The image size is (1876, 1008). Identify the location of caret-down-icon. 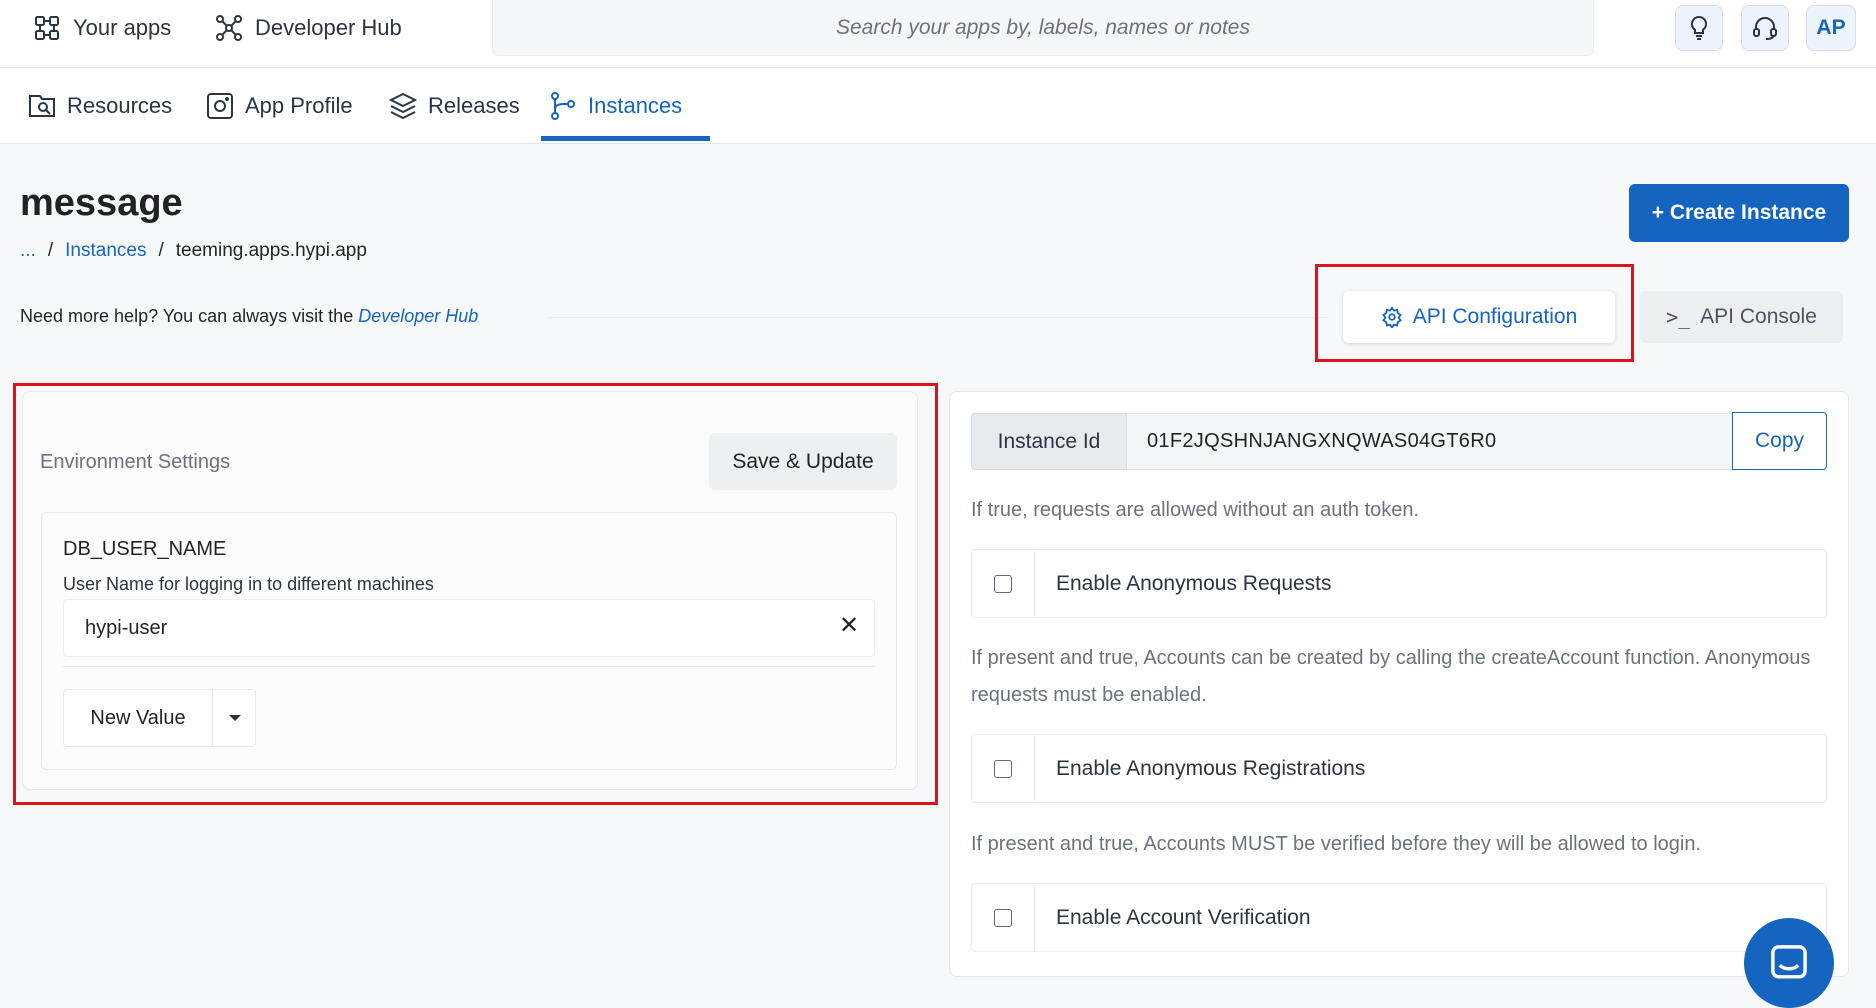
(234, 718).